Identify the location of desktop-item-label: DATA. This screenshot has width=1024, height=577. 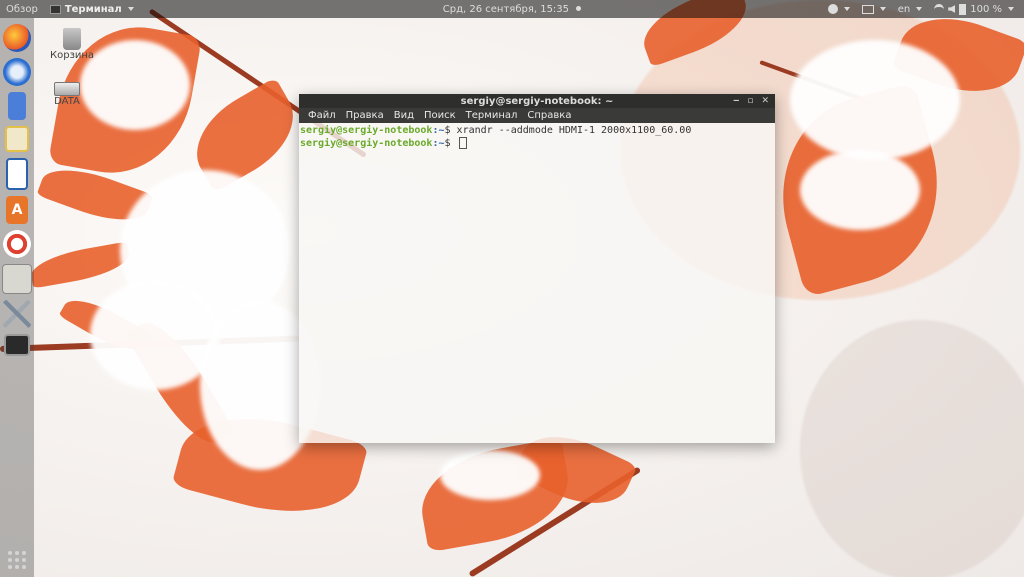
(67, 101).